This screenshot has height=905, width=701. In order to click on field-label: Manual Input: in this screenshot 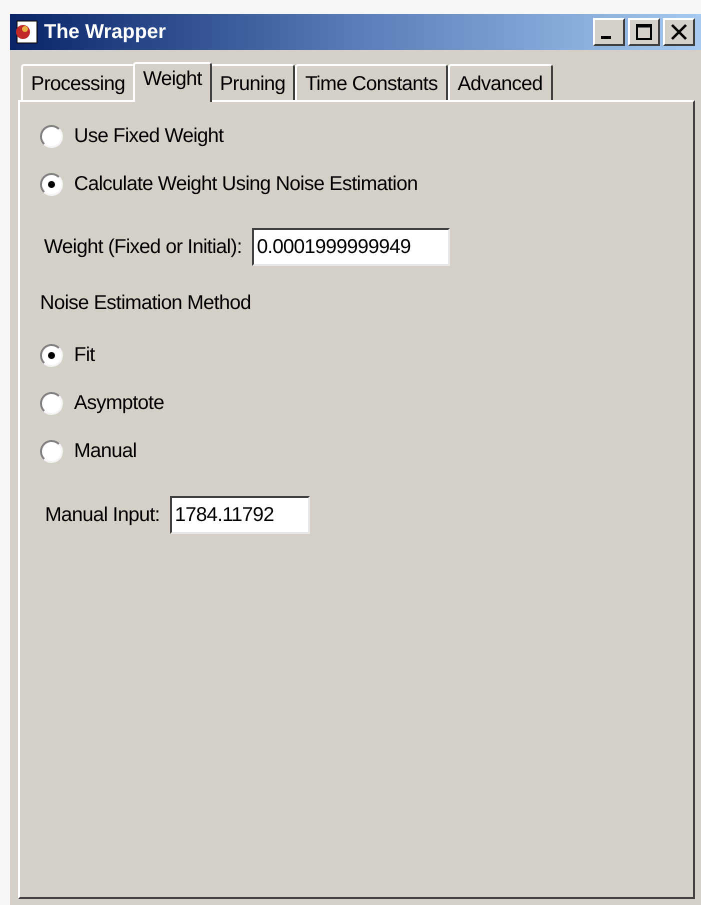, I will do `click(102, 515)`.